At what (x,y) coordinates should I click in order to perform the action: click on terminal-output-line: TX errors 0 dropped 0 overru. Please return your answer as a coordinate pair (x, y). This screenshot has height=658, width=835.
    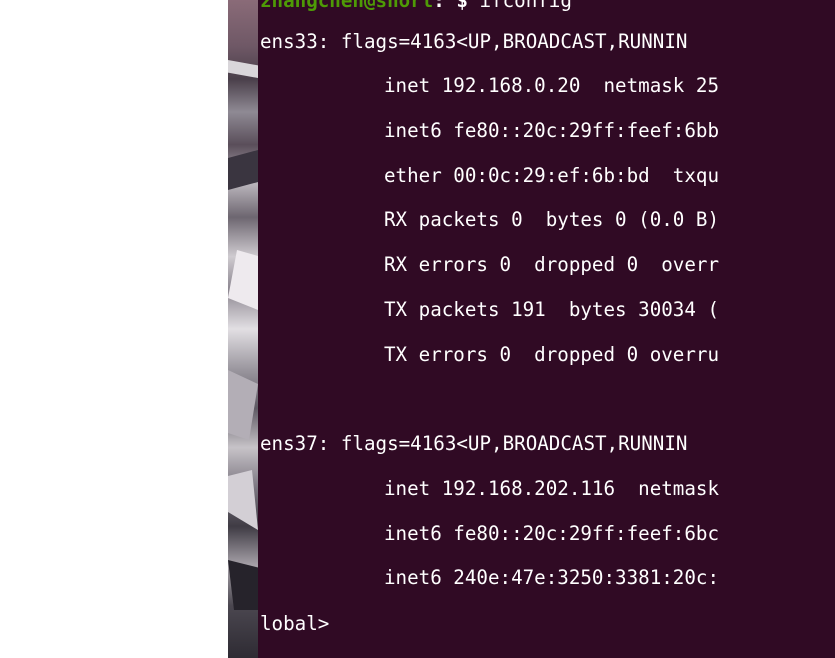
    Looking at the image, I should click on (552, 354).